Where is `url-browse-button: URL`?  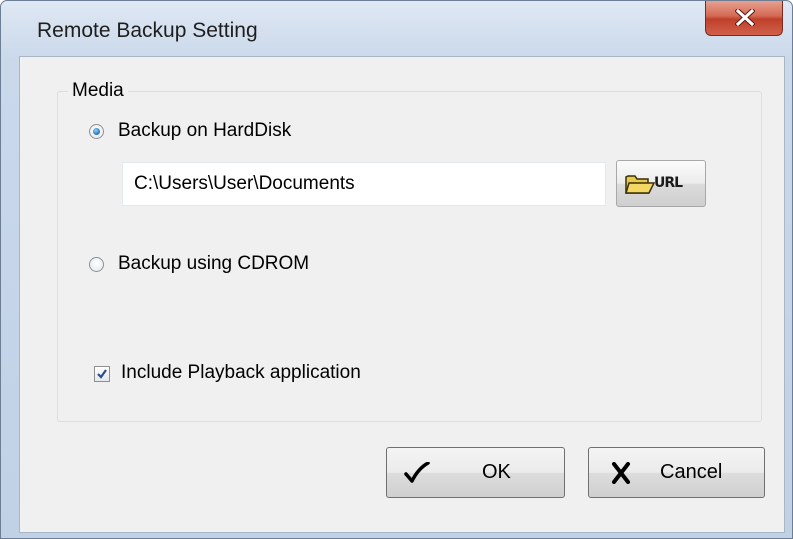 url-browse-button: URL is located at coordinates (661, 183).